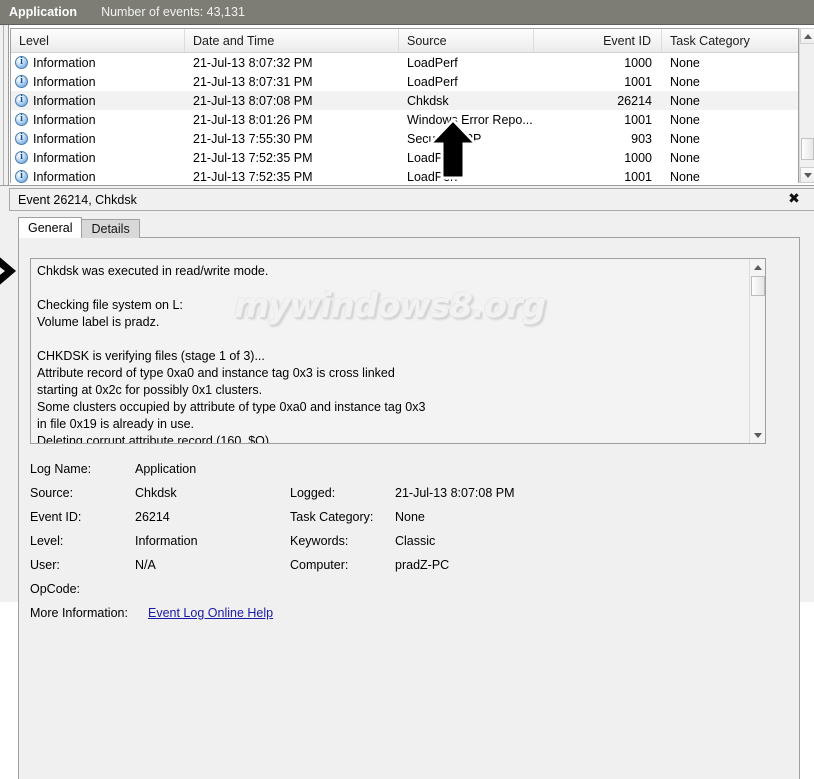  What do you see at coordinates (292, 40) in the screenshot?
I see `column-header-date-and-time: Date and Time` at bounding box center [292, 40].